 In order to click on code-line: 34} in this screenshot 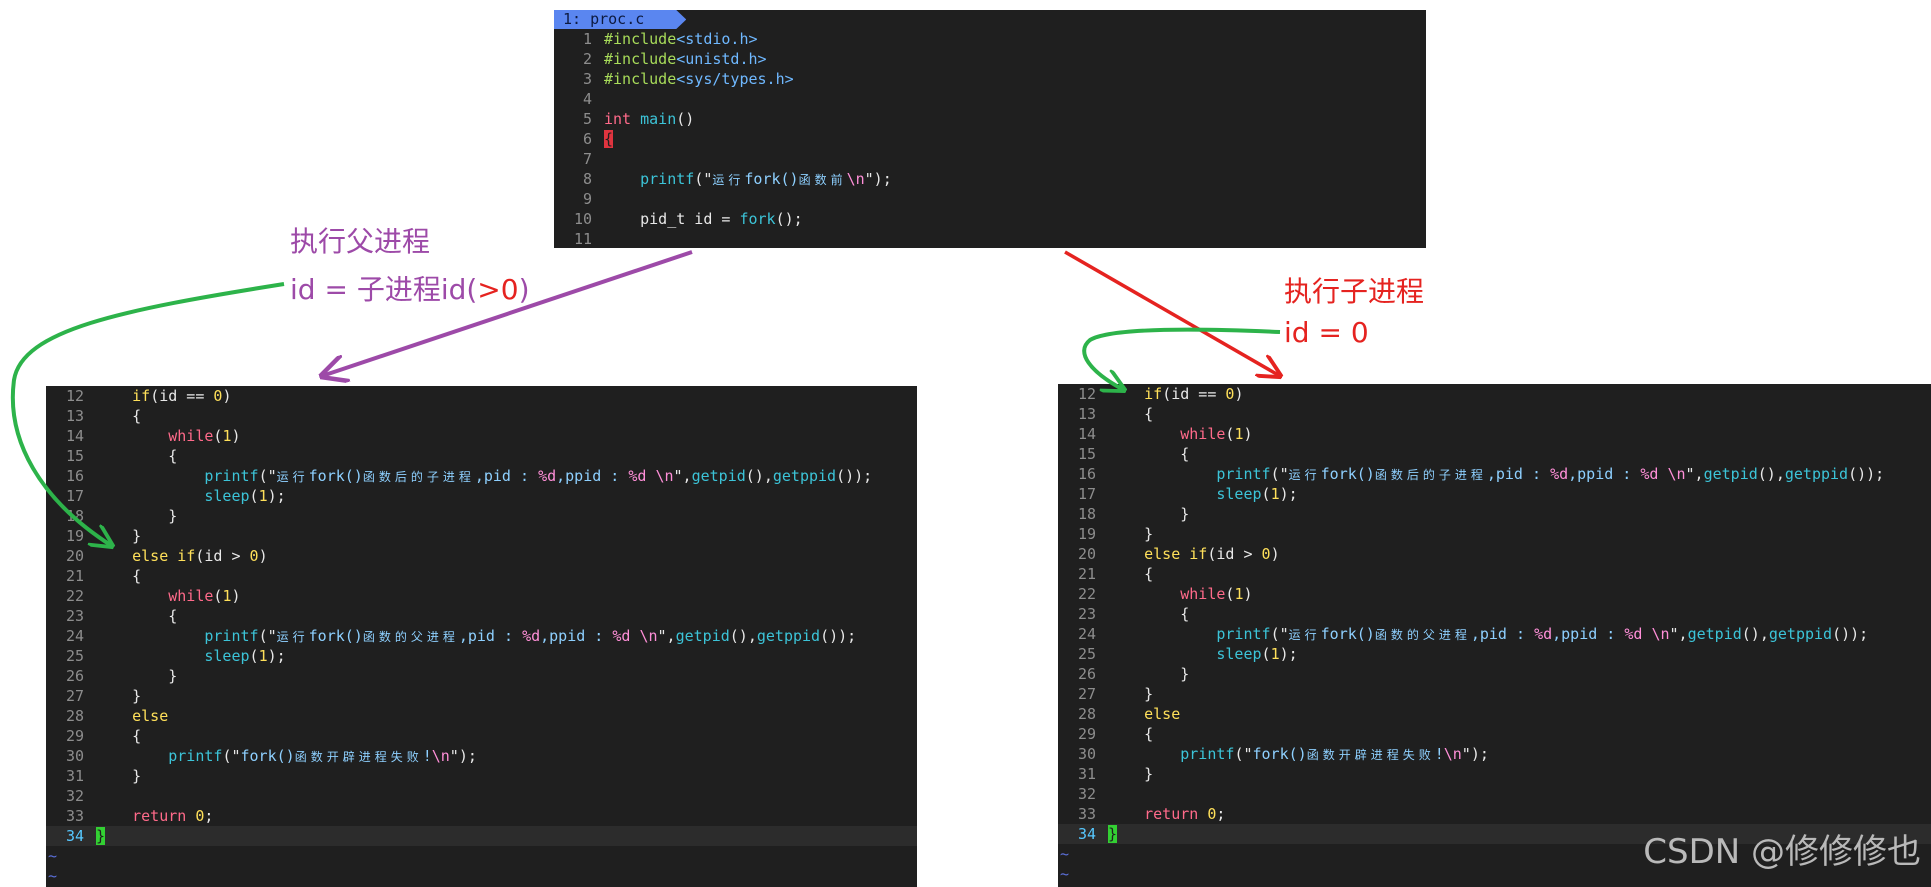, I will do `click(481, 836)`.